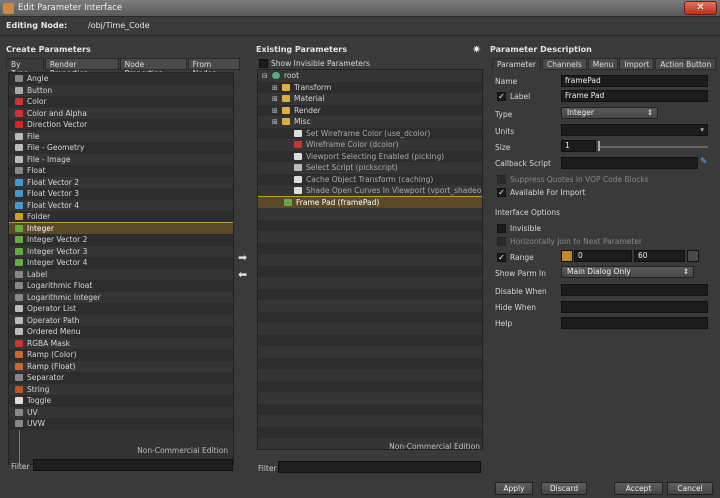  Describe the element at coordinates (121, 412) in the screenshot. I see `list-item: UV` at that location.